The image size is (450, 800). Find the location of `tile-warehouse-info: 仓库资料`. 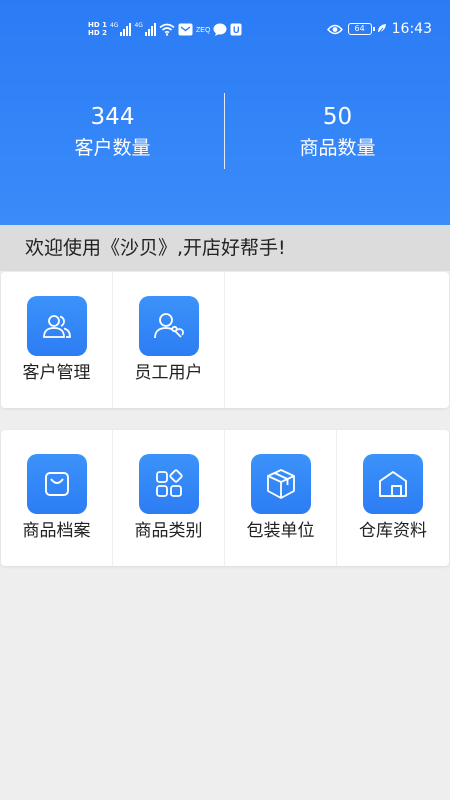

tile-warehouse-info: 仓库资料 is located at coordinates (393, 498).